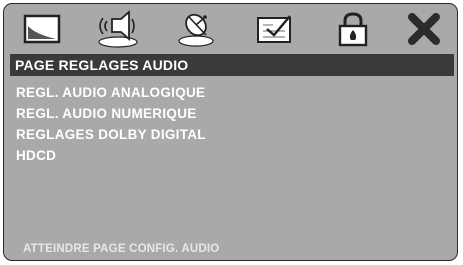  What do you see at coordinates (232, 113) in the screenshot?
I see `menu-item-digital-audio: REGL. AUDIO NUMERIQUE` at bounding box center [232, 113].